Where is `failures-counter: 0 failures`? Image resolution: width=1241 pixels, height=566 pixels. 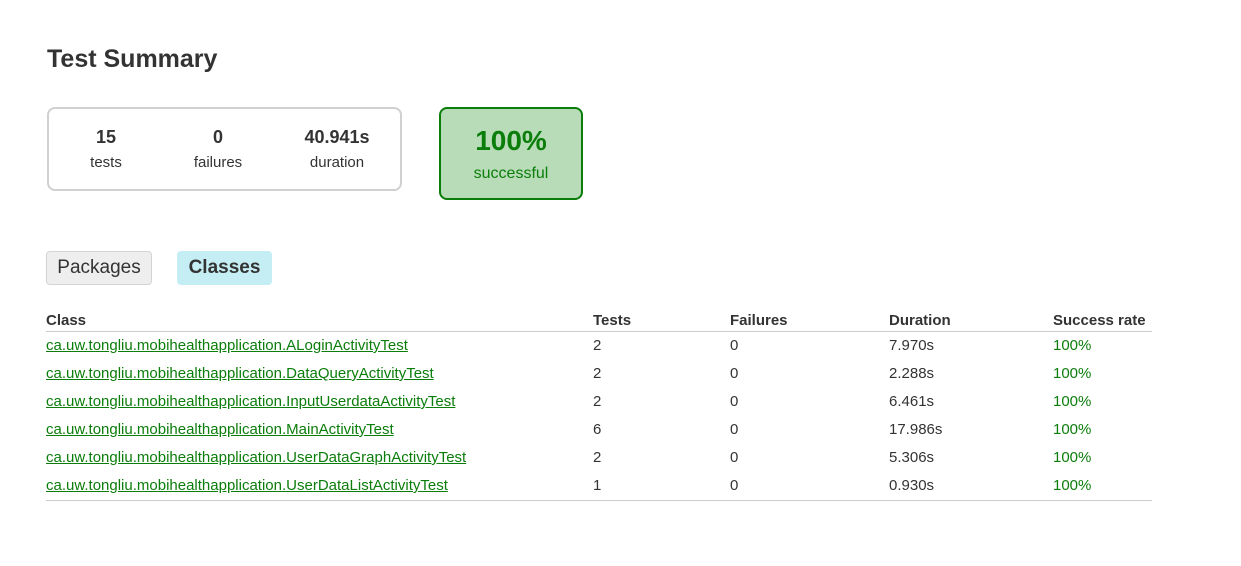 failures-counter: 0 failures is located at coordinates (218, 149).